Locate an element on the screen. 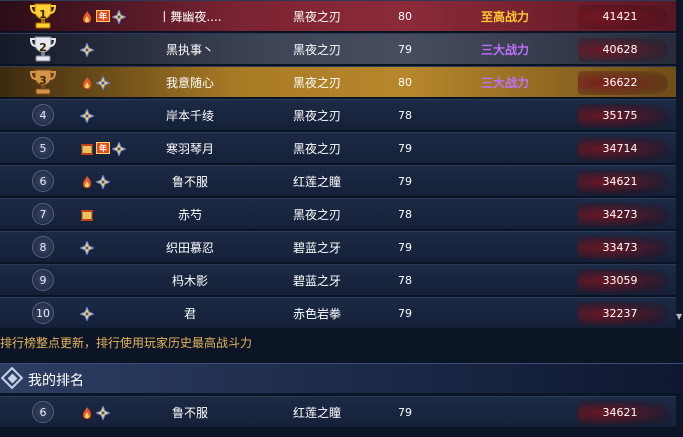 This screenshot has width=683, height=437. leaderboard-row: 8 织田慕忍 碧蓝之牙 79 33473 is located at coordinates (338, 247).